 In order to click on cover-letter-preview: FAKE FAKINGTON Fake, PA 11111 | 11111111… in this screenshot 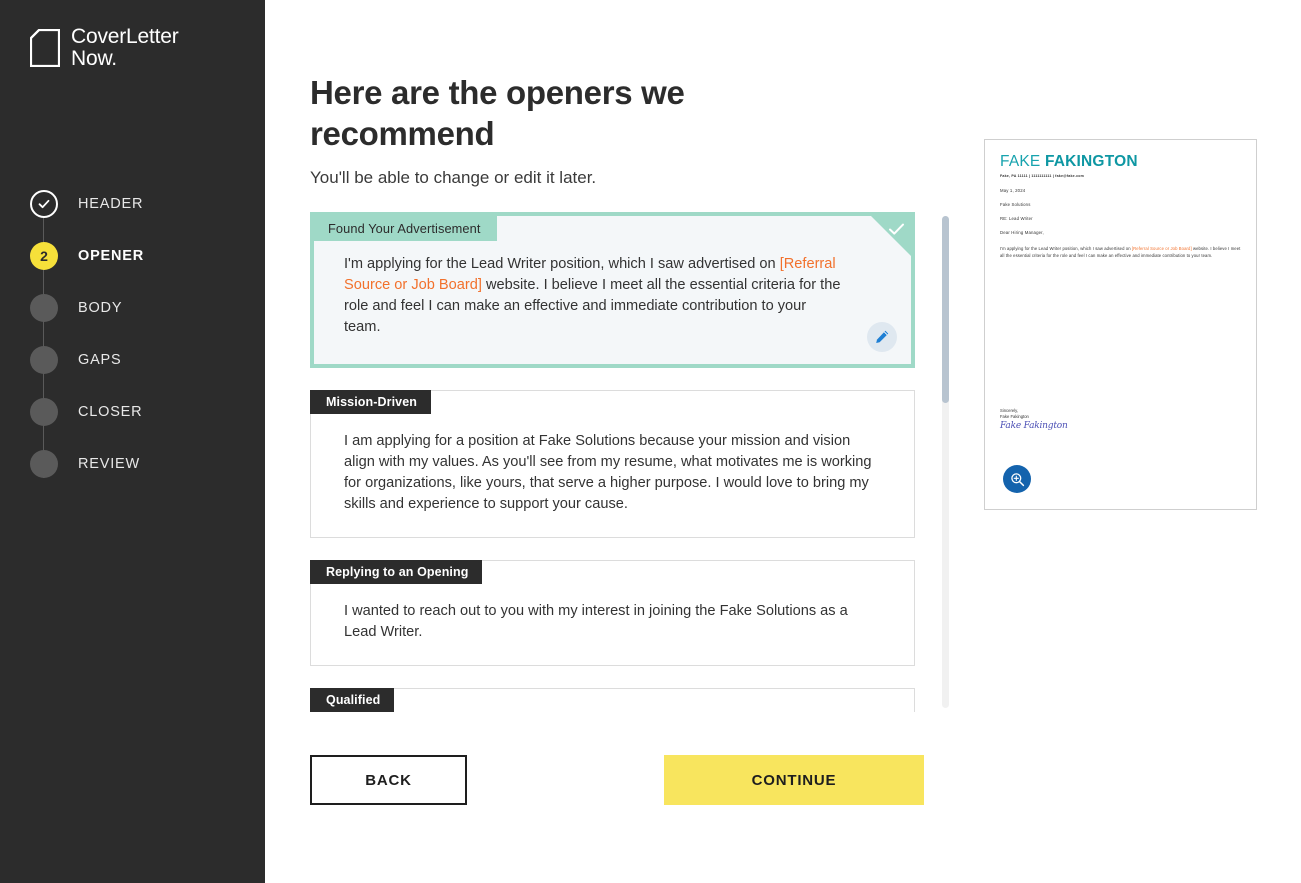, I will do `click(1120, 324)`.